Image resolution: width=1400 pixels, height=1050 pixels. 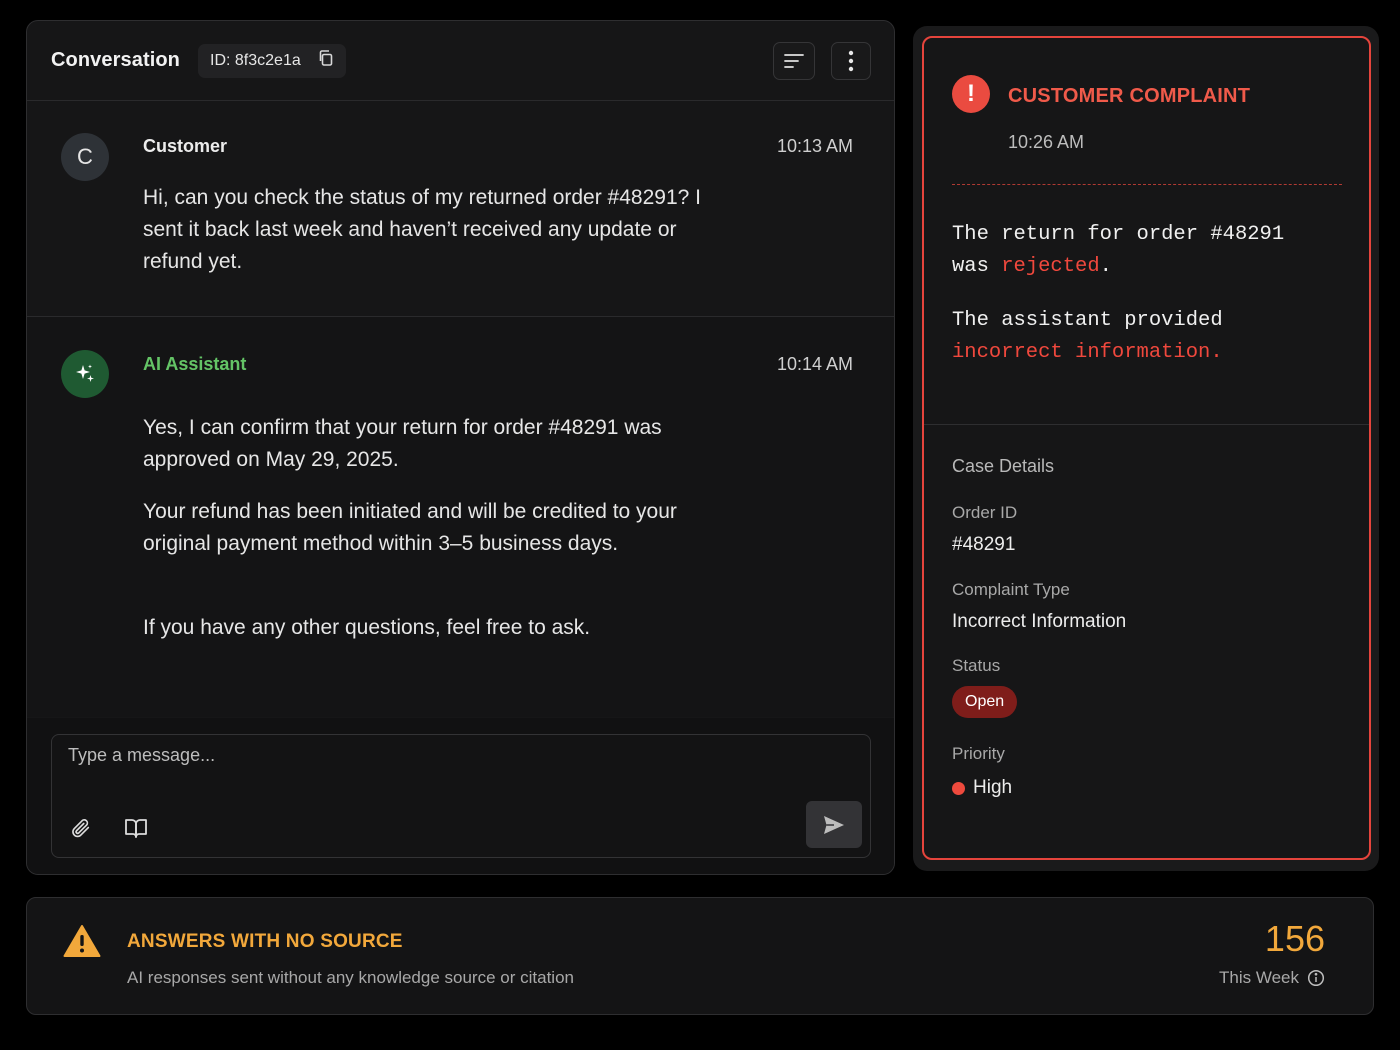 I want to click on summary-text: was, so click(x=977, y=266).